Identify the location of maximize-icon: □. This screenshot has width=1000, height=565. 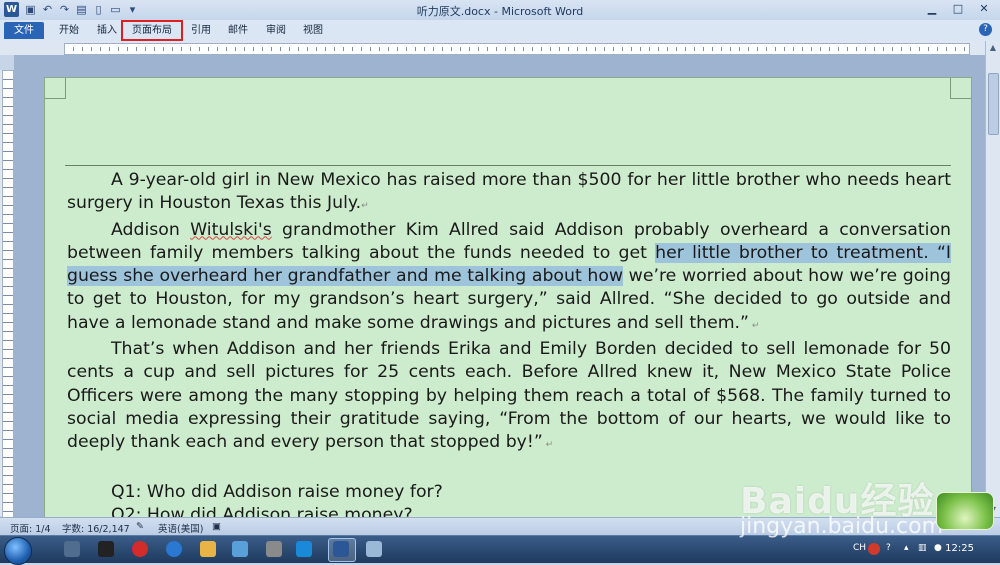
(958, 9).